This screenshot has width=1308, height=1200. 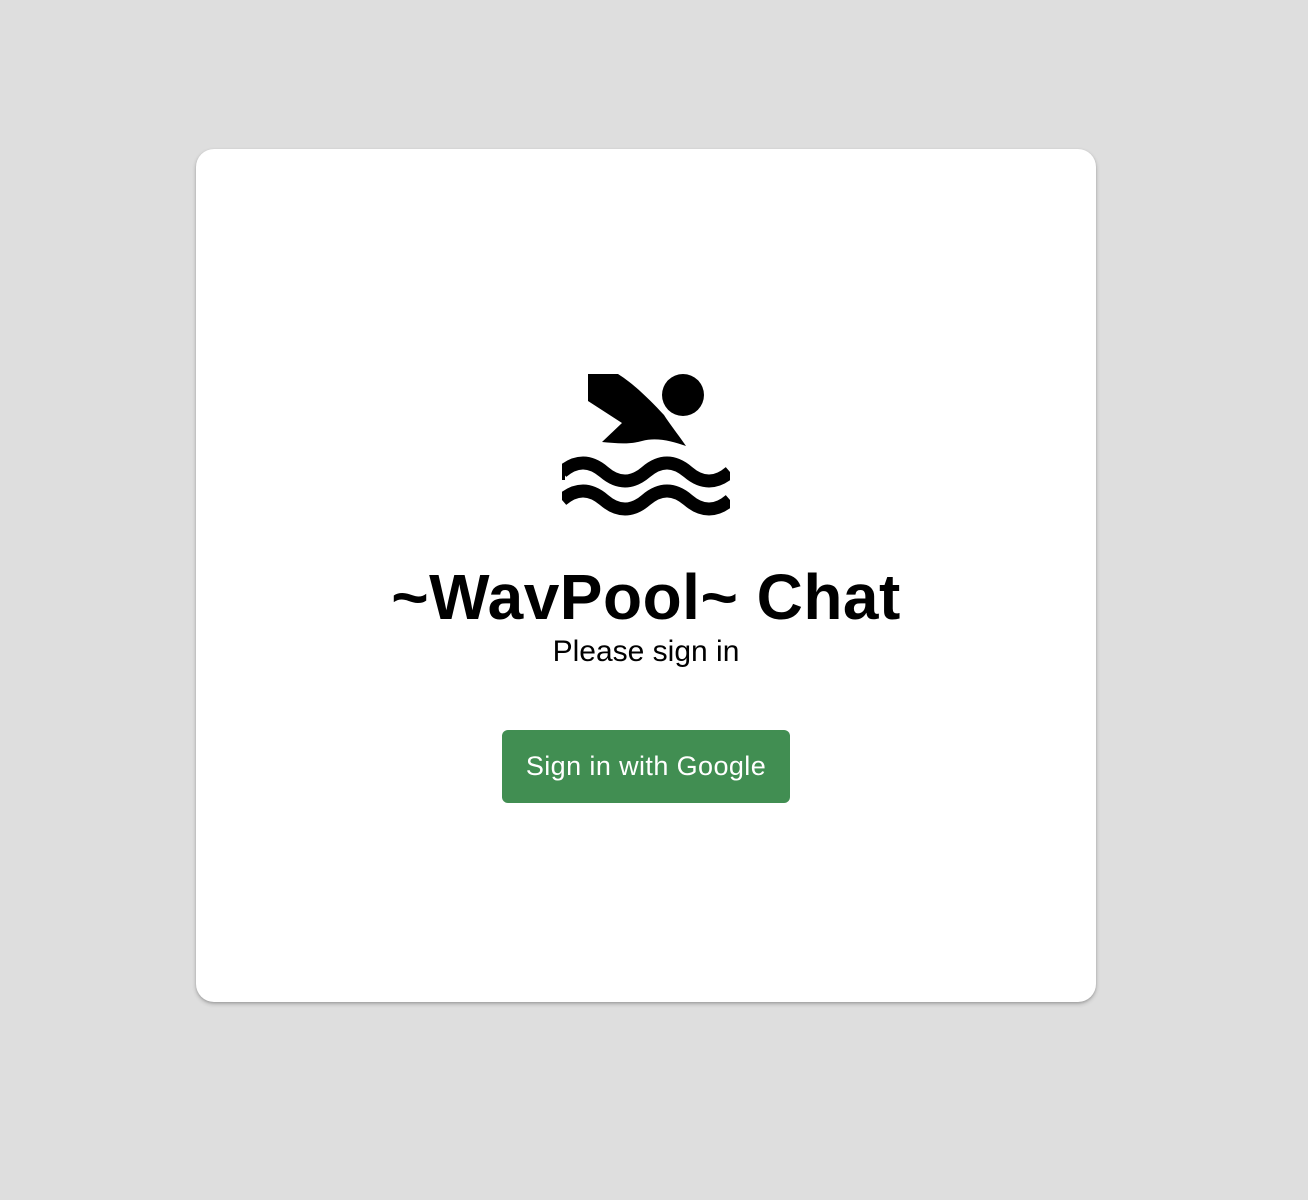 I want to click on google-sign-in-button: Sign in with Google, so click(x=646, y=766).